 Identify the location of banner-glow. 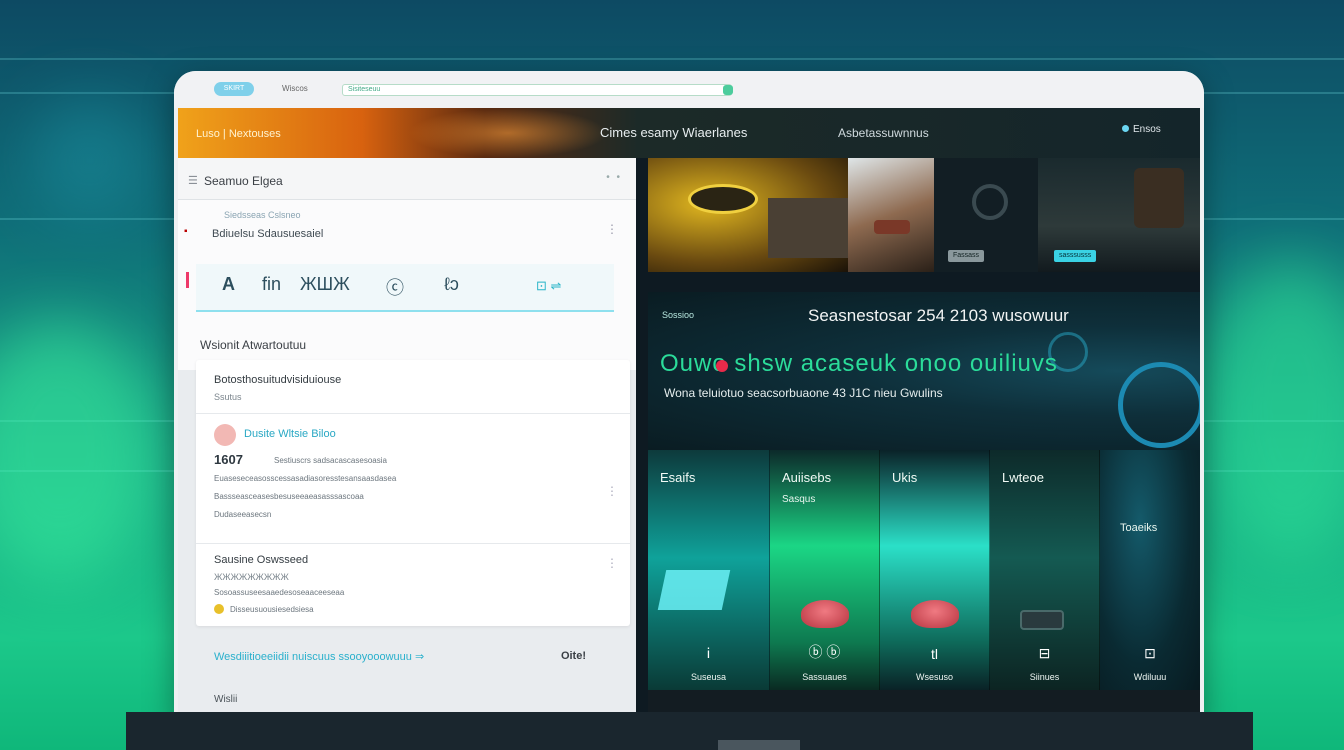
(508, 133).